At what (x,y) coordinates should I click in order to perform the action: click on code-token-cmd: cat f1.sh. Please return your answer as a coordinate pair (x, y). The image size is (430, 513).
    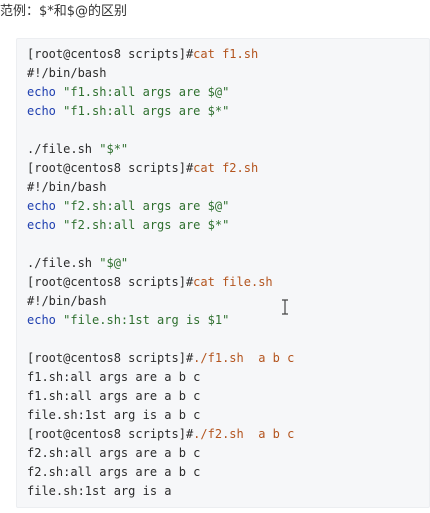
    Looking at the image, I should click on (226, 54).